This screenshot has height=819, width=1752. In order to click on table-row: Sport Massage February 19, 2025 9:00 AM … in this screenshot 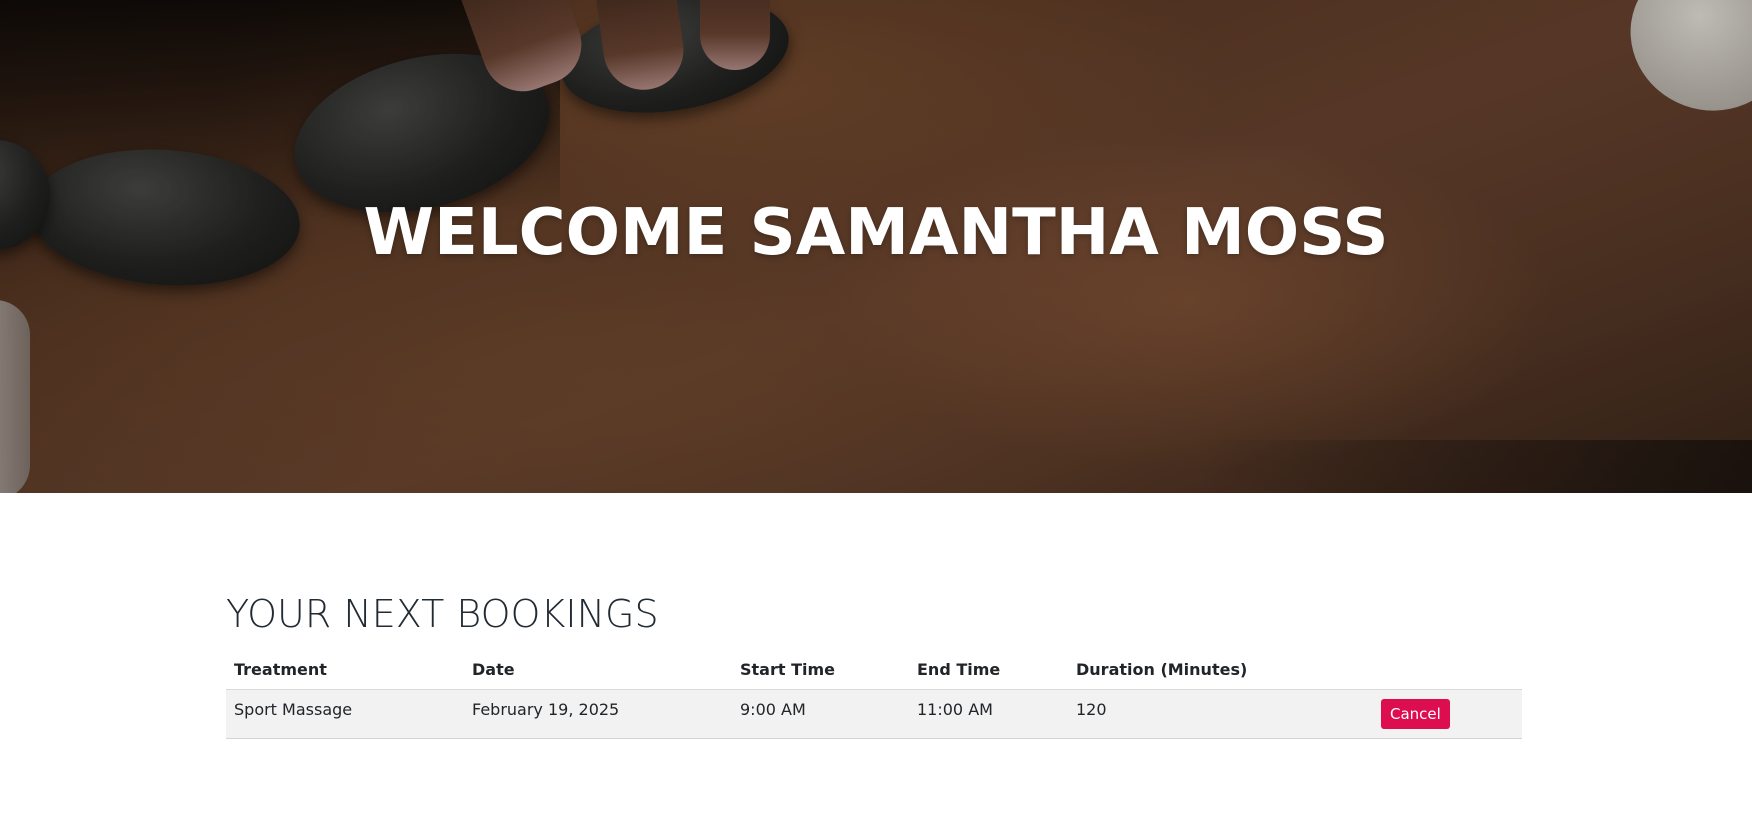, I will do `click(874, 714)`.